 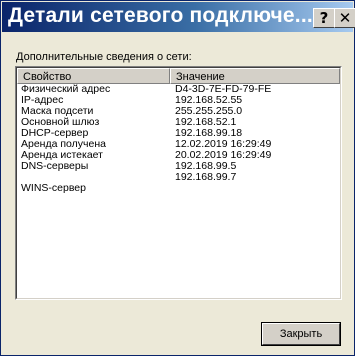 What do you see at coordinates (53, 188) in the screenshot?
I see `property-cell: WINS-сервер` at bounding box center [53, 188].